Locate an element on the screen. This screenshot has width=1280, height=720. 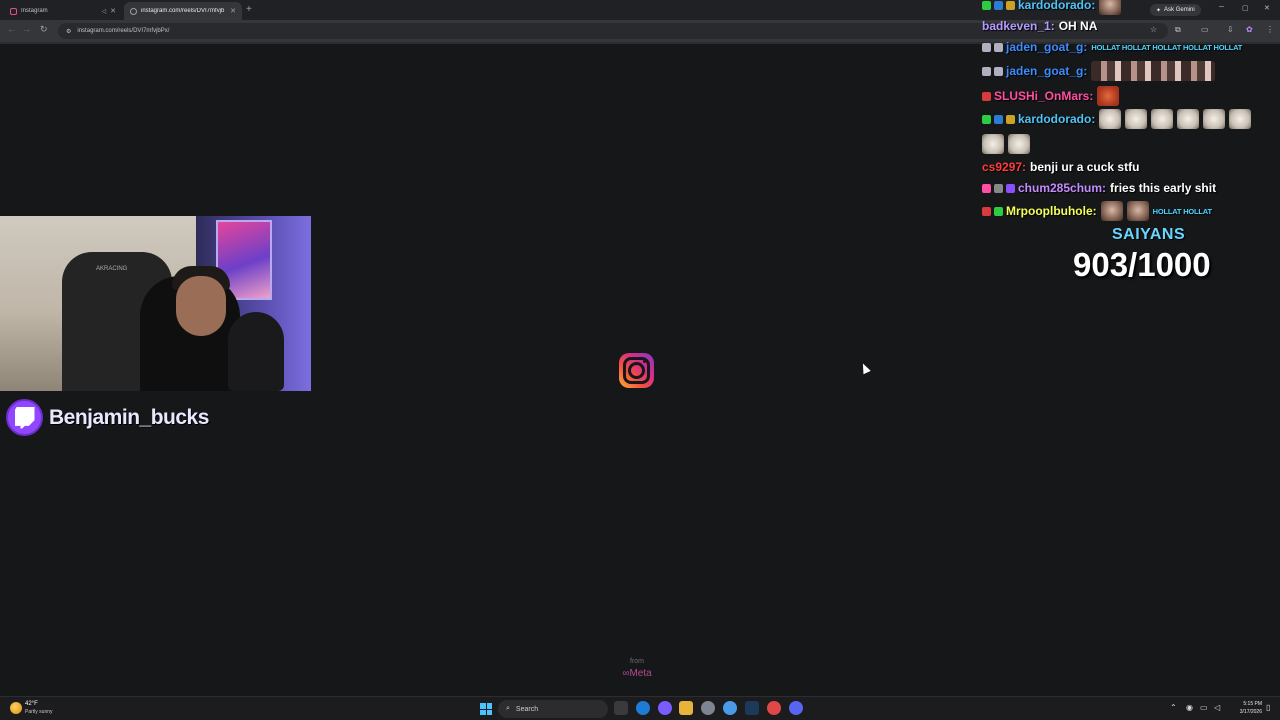
cast-icon: ▭ is located at coordinates (1205, 29).